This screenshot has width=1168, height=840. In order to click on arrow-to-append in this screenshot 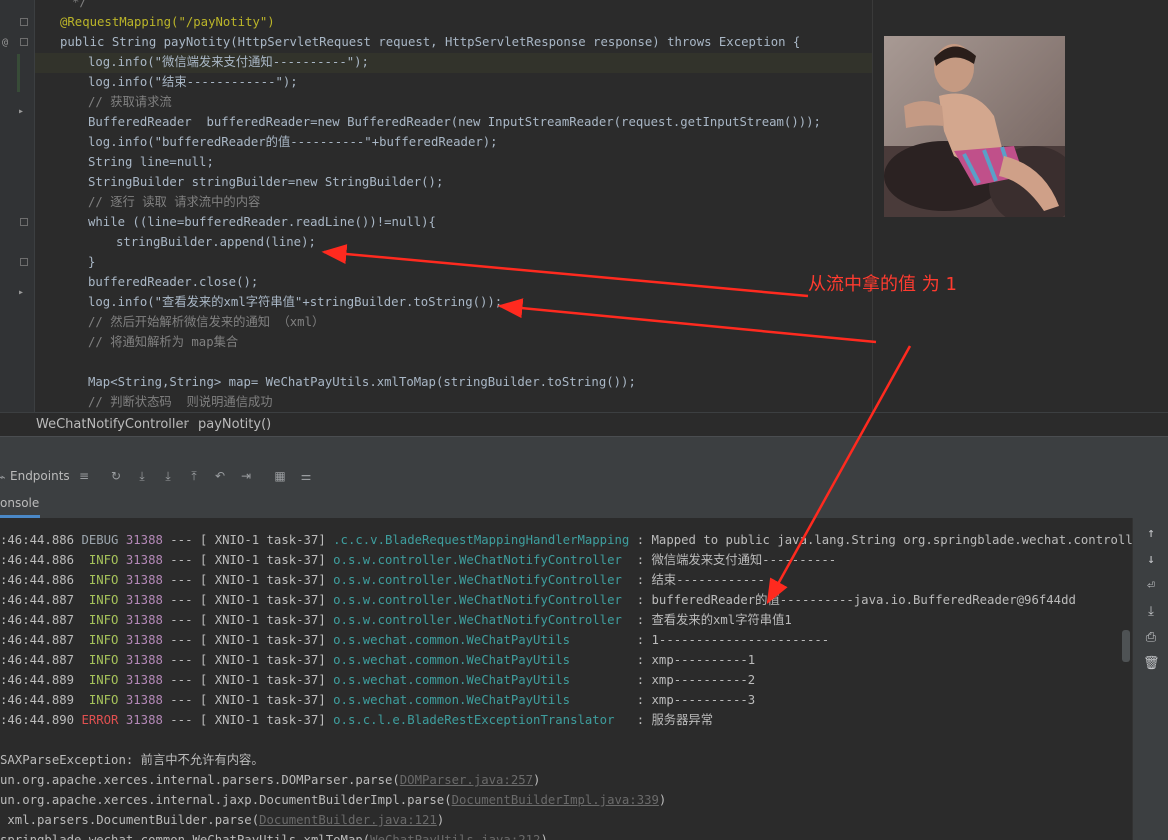, I will do `click(565, 271)`.